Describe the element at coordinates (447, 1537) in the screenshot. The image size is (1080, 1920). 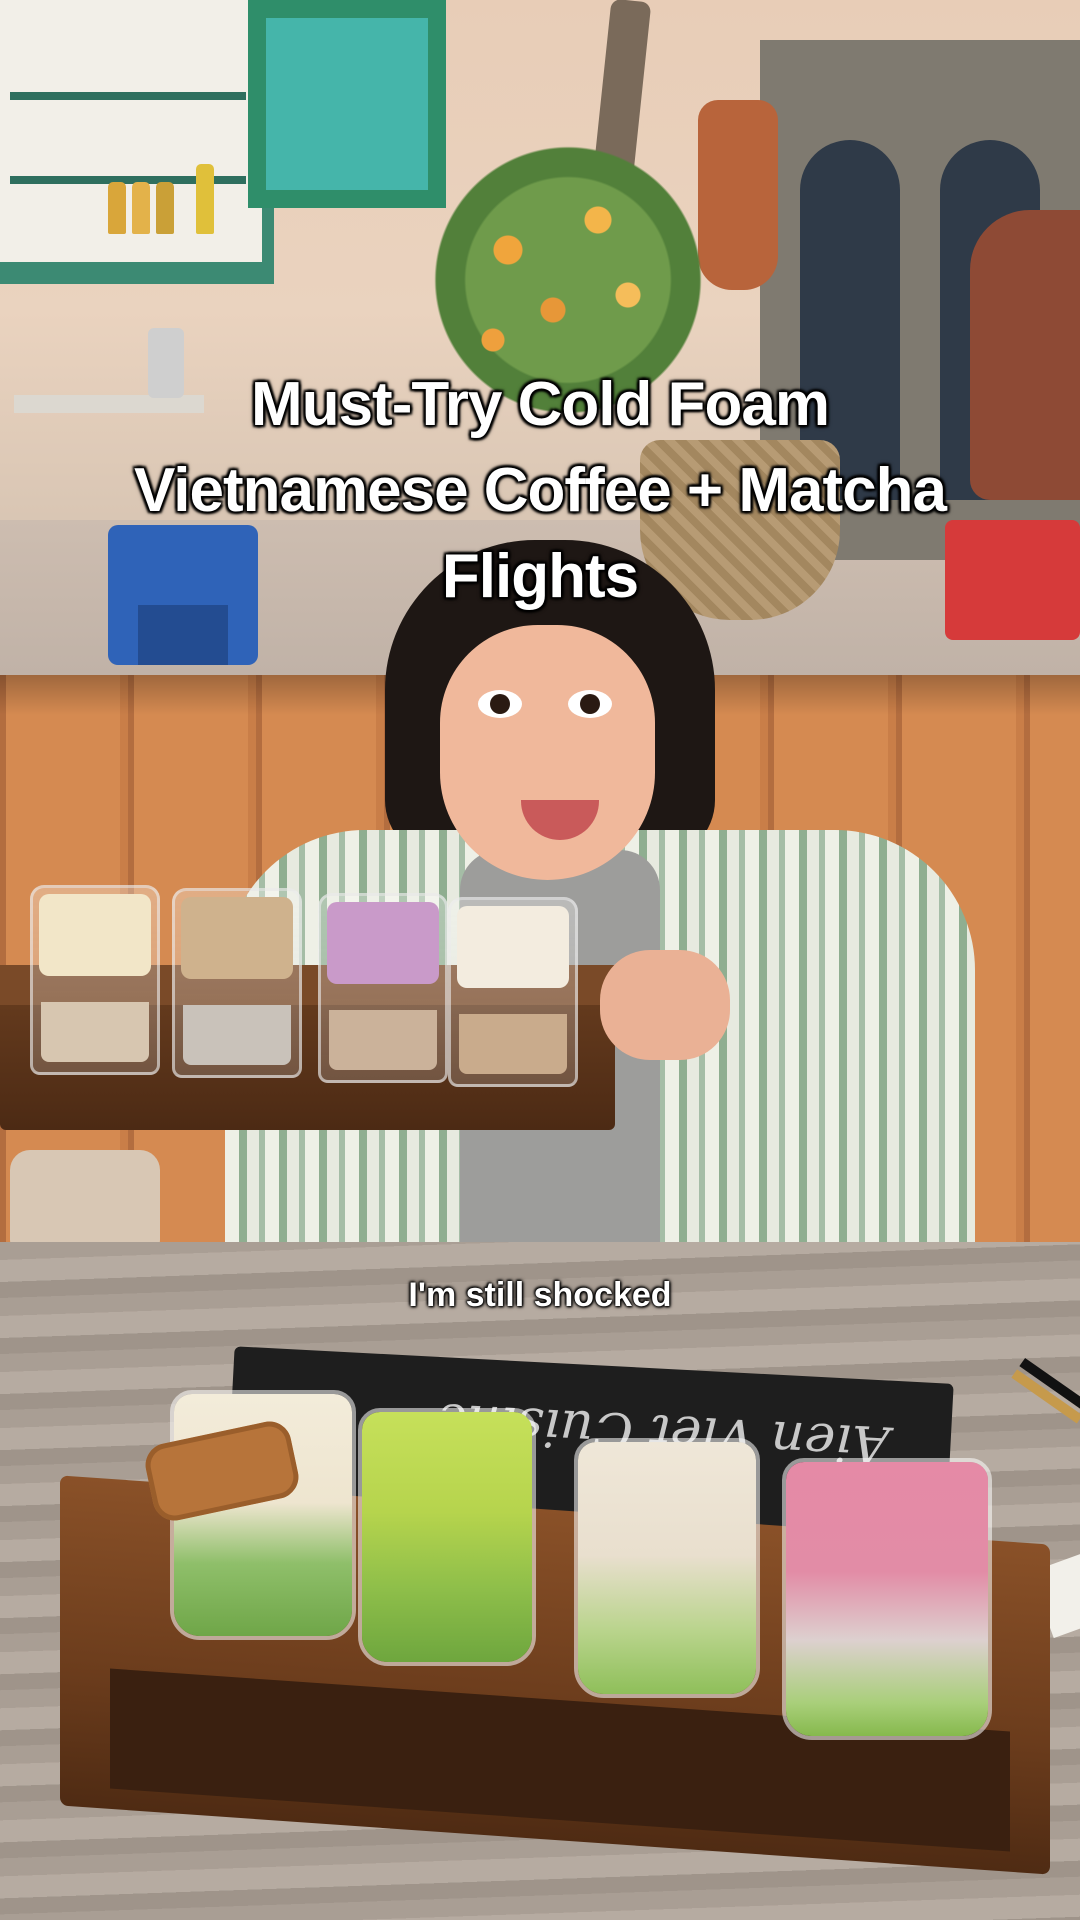
I see `matcha-cup-green` at that location.